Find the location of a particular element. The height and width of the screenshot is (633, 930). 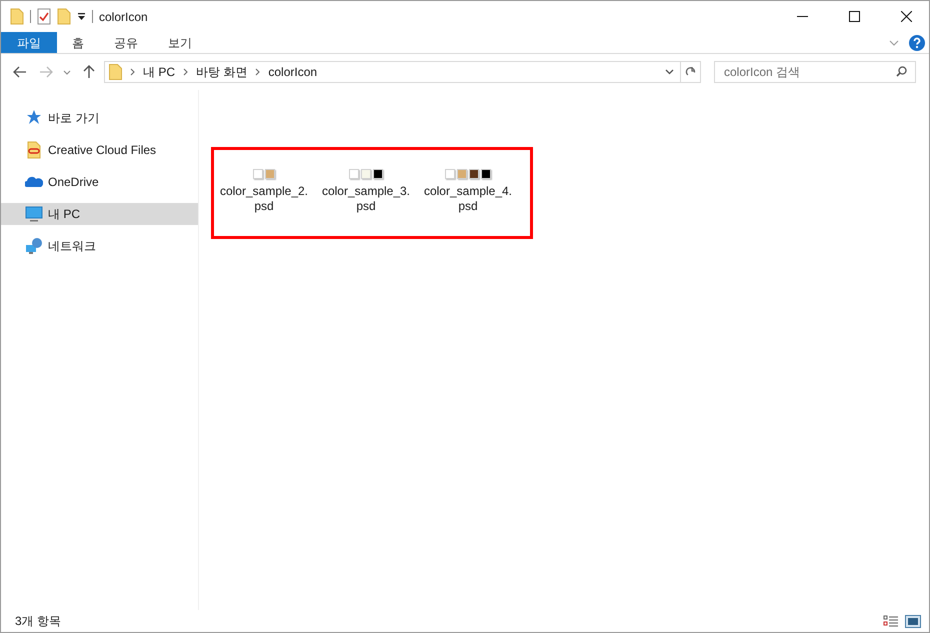

file-name: color_sample_4.psd is located at coordinates (468, 199).